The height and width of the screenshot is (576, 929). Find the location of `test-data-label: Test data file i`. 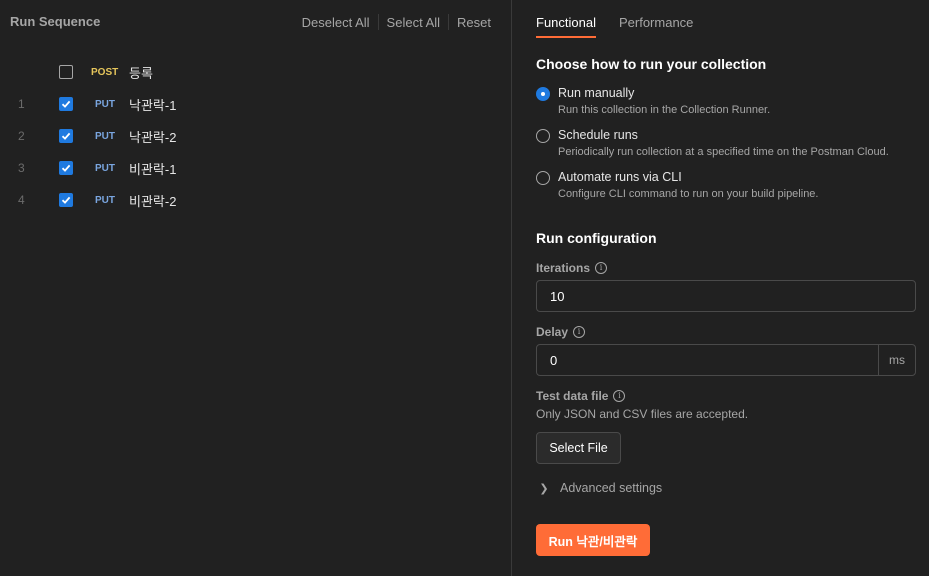

test-data-label: Test data file i is located at coordinates (581, 396).